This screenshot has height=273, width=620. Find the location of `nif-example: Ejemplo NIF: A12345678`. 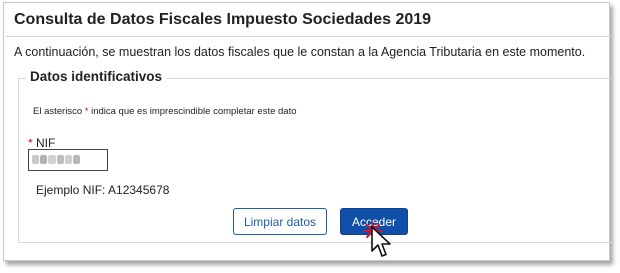

nif-example: Ejemplo NIF: A12345678 is located at coordinates (103, 190).